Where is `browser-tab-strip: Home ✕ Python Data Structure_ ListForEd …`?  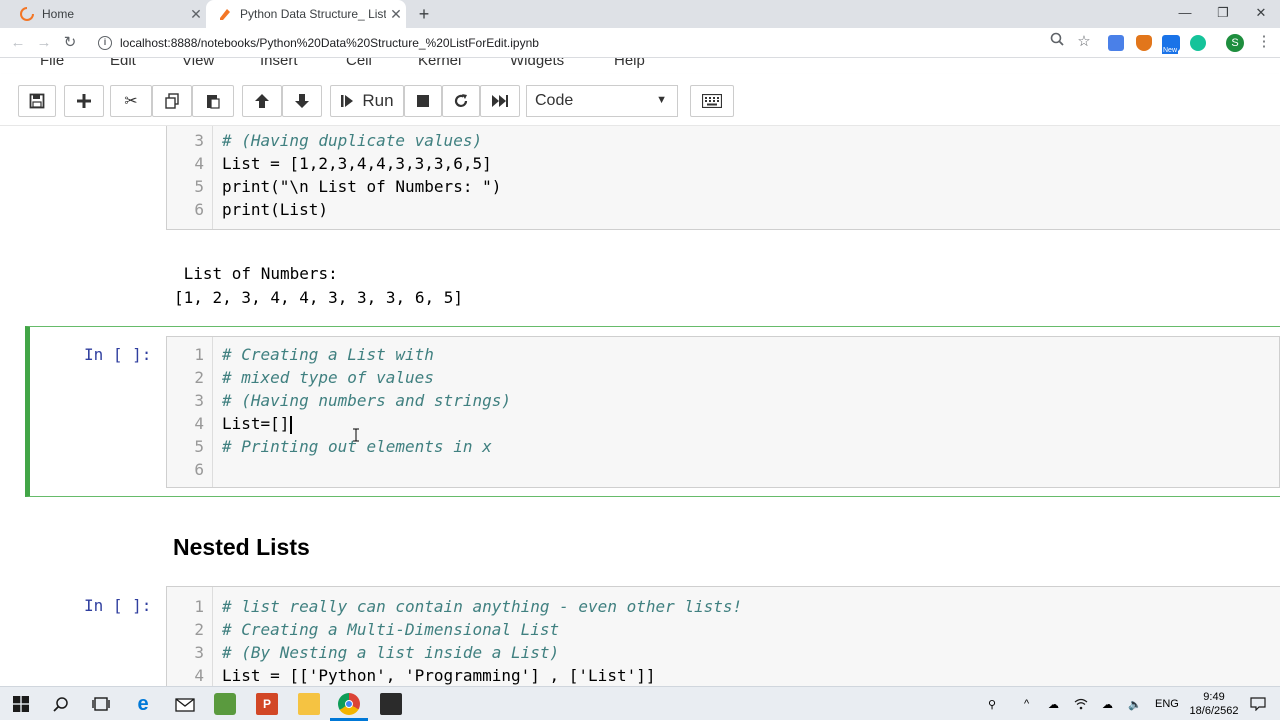 browser-tab-strip: Home ✕ Python Data Structure_ ListForEd … is located at coordinates (640, 14).